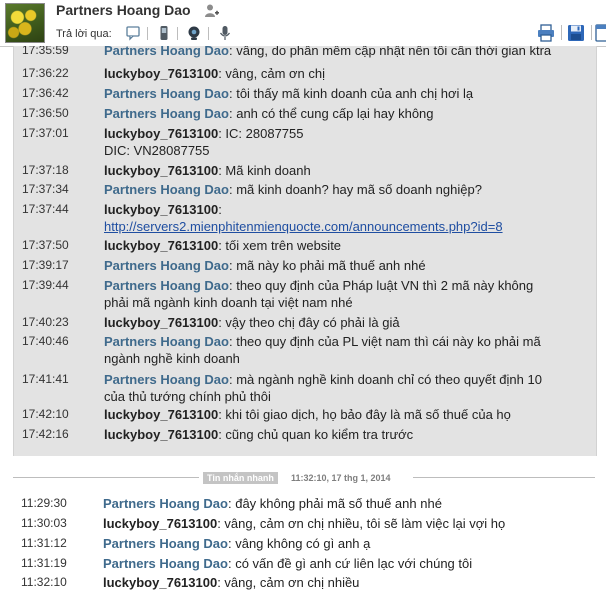 This screenshot has height=603, width=606. Describe the element at coordinates (123, 10) in the screenshot. I see `contact-name: Partners Hoang Dao` at that location.